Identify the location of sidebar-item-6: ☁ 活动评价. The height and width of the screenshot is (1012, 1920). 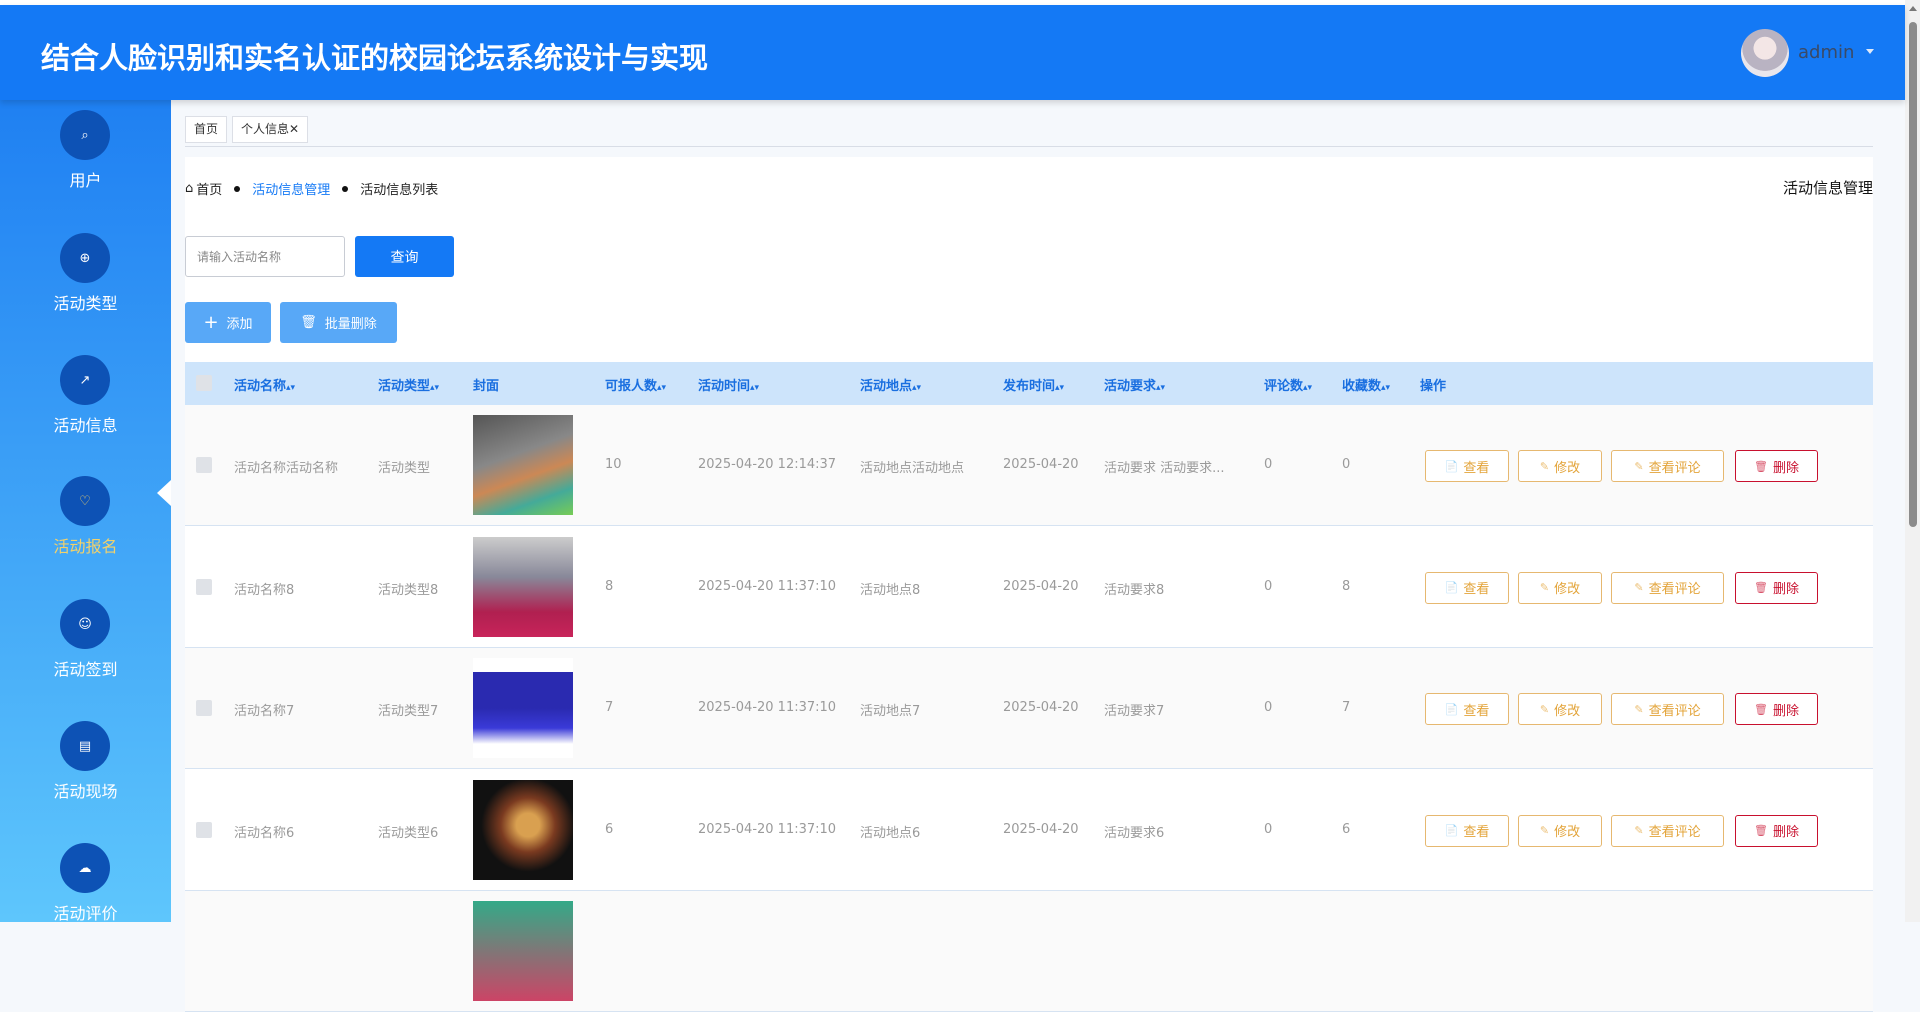
(85, 882).